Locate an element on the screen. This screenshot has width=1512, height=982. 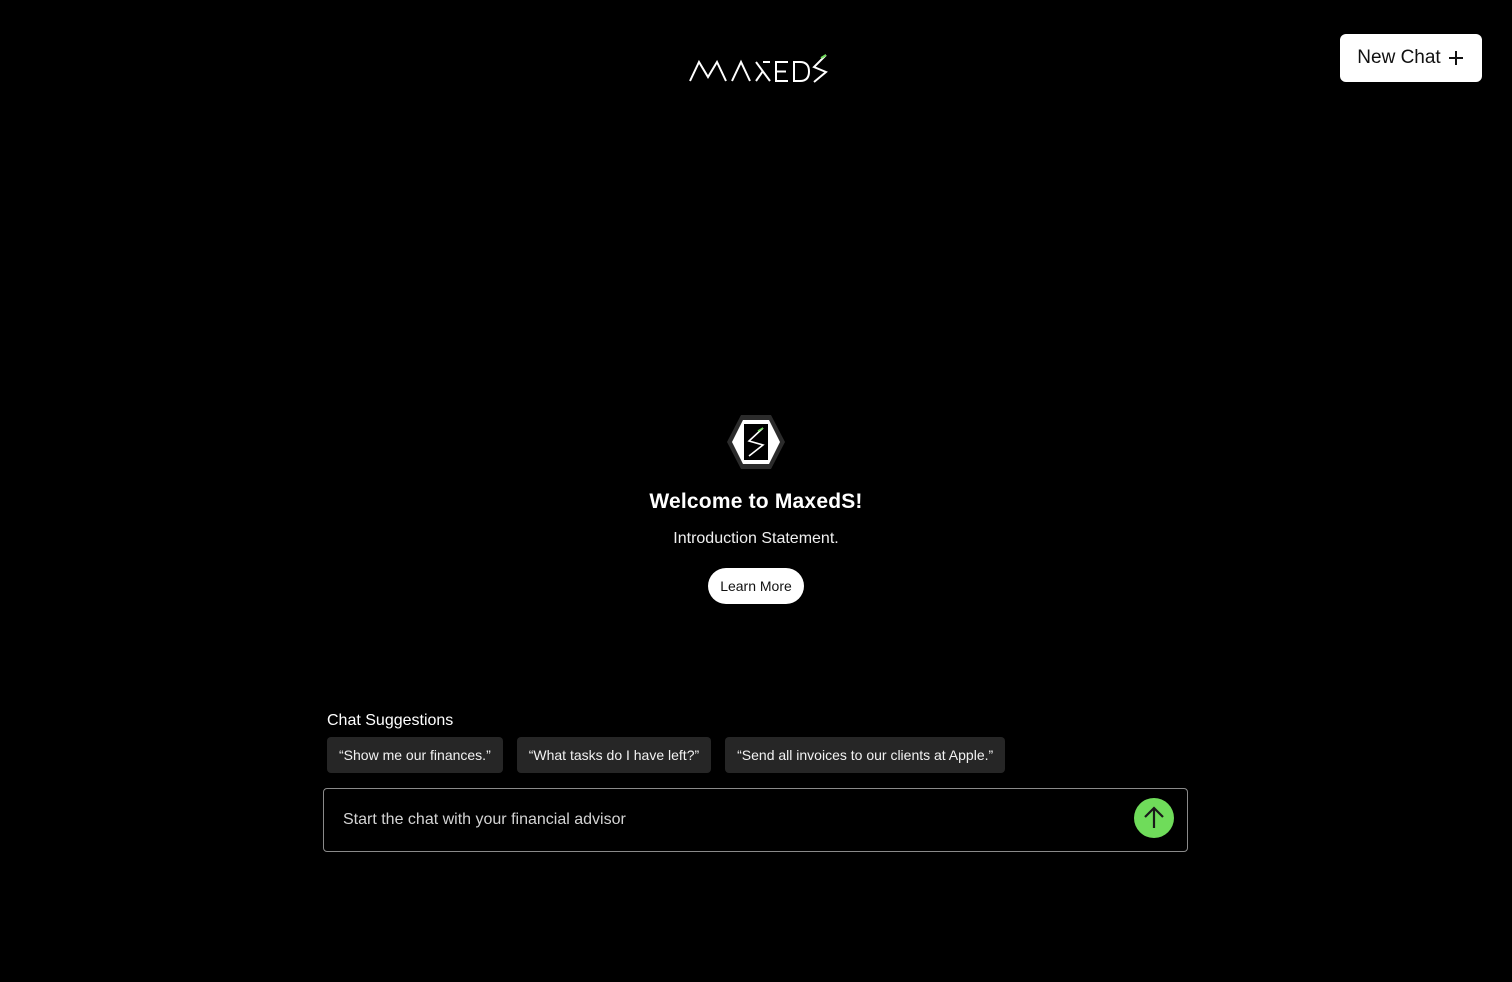
suggestions-title: Chat Suggestions is located at coordinates (390, 720).